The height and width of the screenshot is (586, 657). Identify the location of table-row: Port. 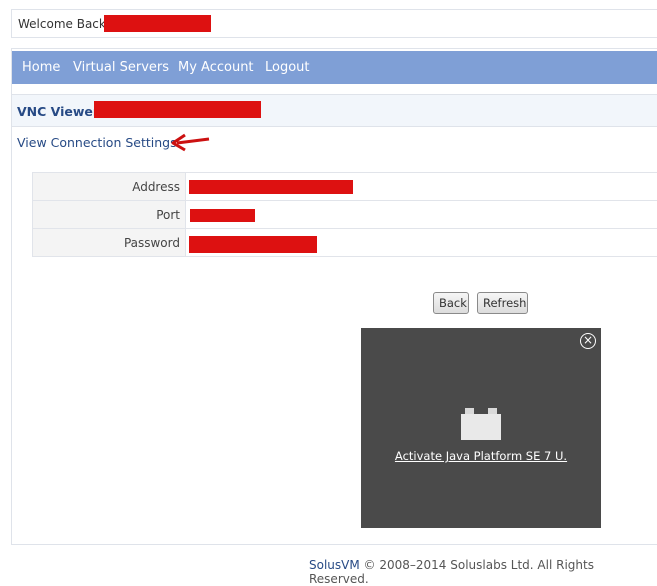
(345, 215).